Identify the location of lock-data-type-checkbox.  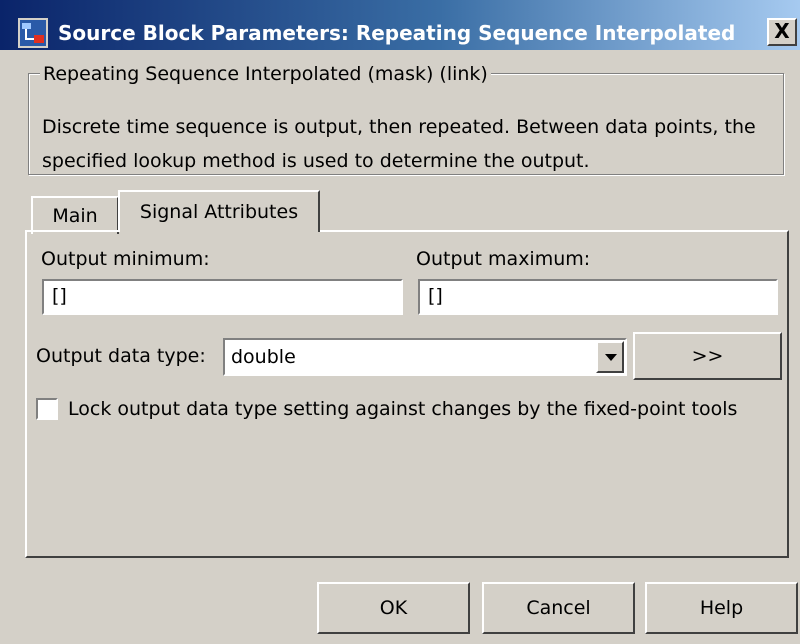
(47, 409).